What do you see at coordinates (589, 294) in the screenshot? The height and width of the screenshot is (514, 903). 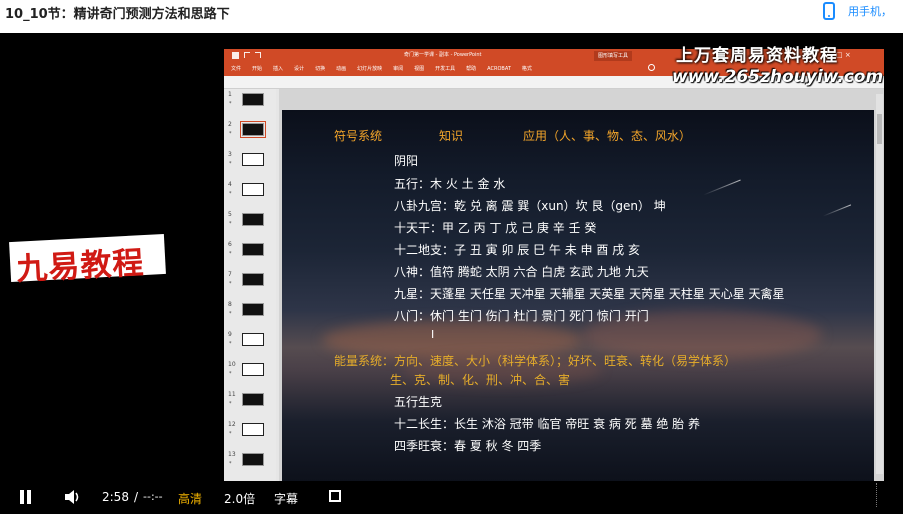 I see `slide-line-jiuxing: 九星：天蓬星 天任星 天冲星 天辅星 天英星 天芮星 天柱星 天心星 天禽星` at bounding box center [589, 294].